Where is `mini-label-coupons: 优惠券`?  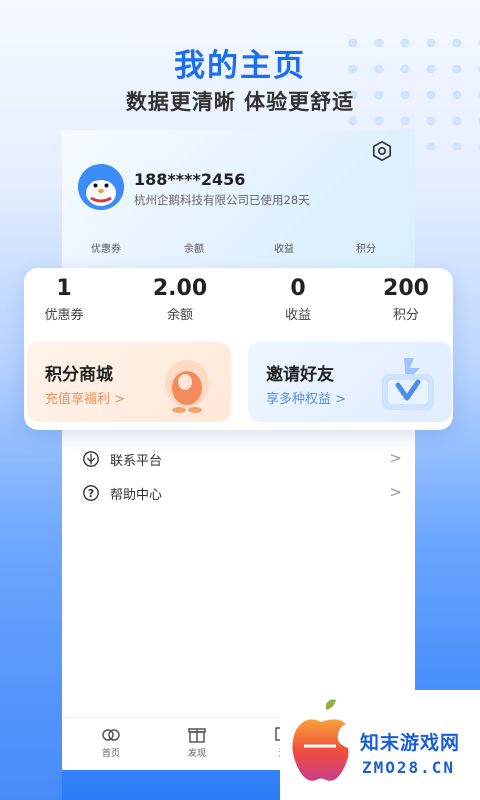
mini-label-coupons: 优惠券 is located at coordinates (106, 249).